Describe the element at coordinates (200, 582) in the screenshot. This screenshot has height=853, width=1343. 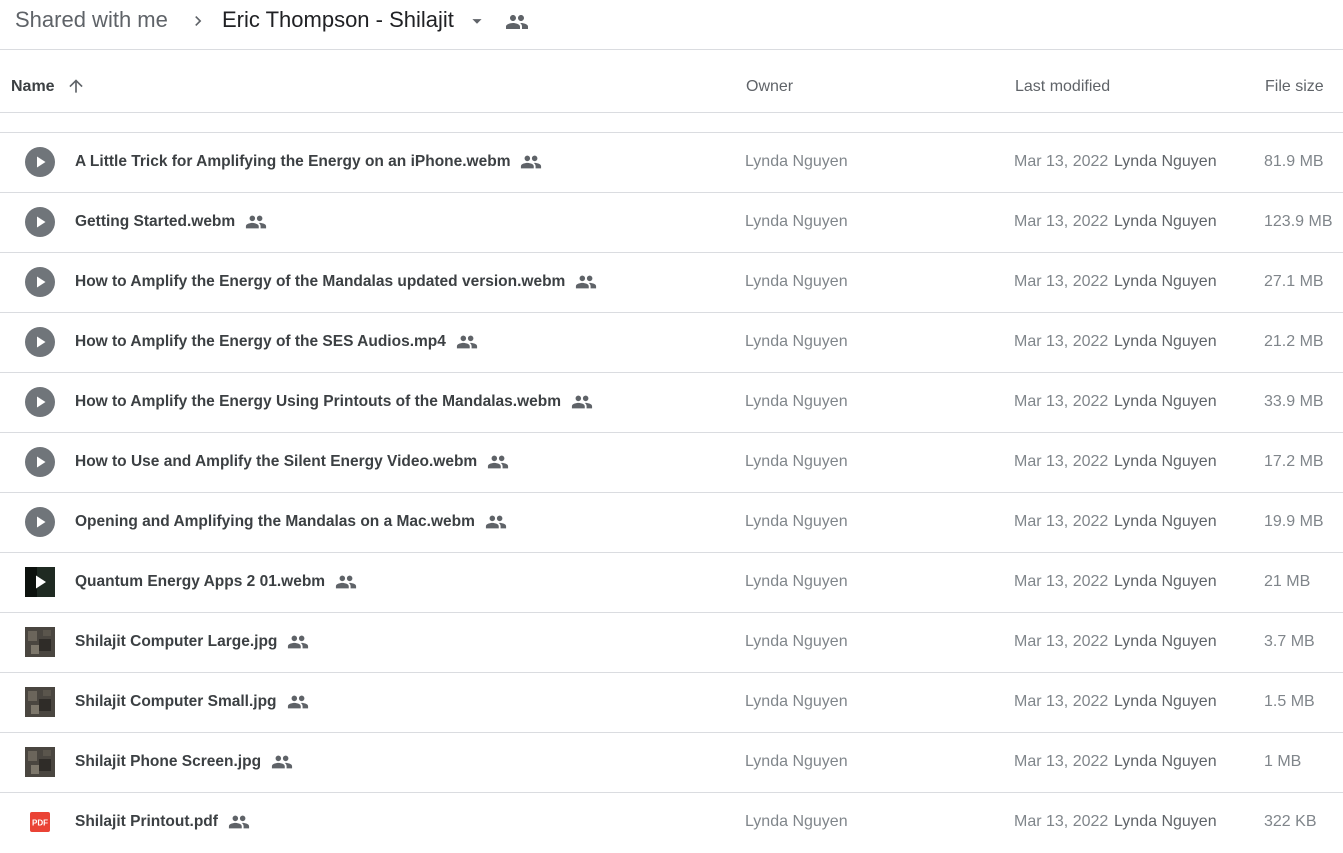
I see `file-name: Quantum Energy Apps 2 01.webm` at that location.